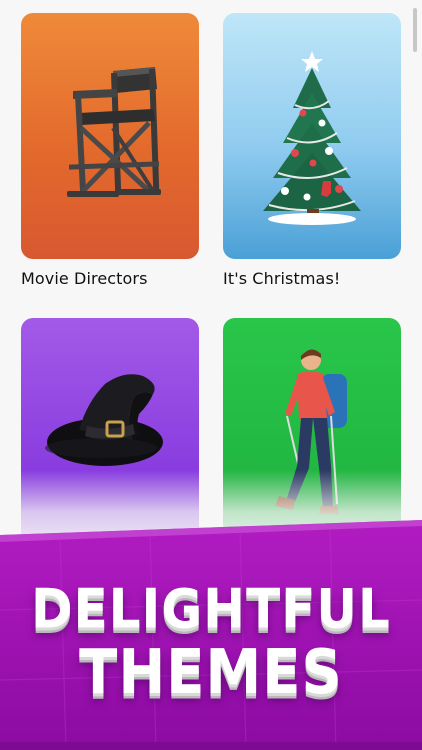  I want to click on promo-headline-line1: DELIGHTFUL, so click(211, 609).